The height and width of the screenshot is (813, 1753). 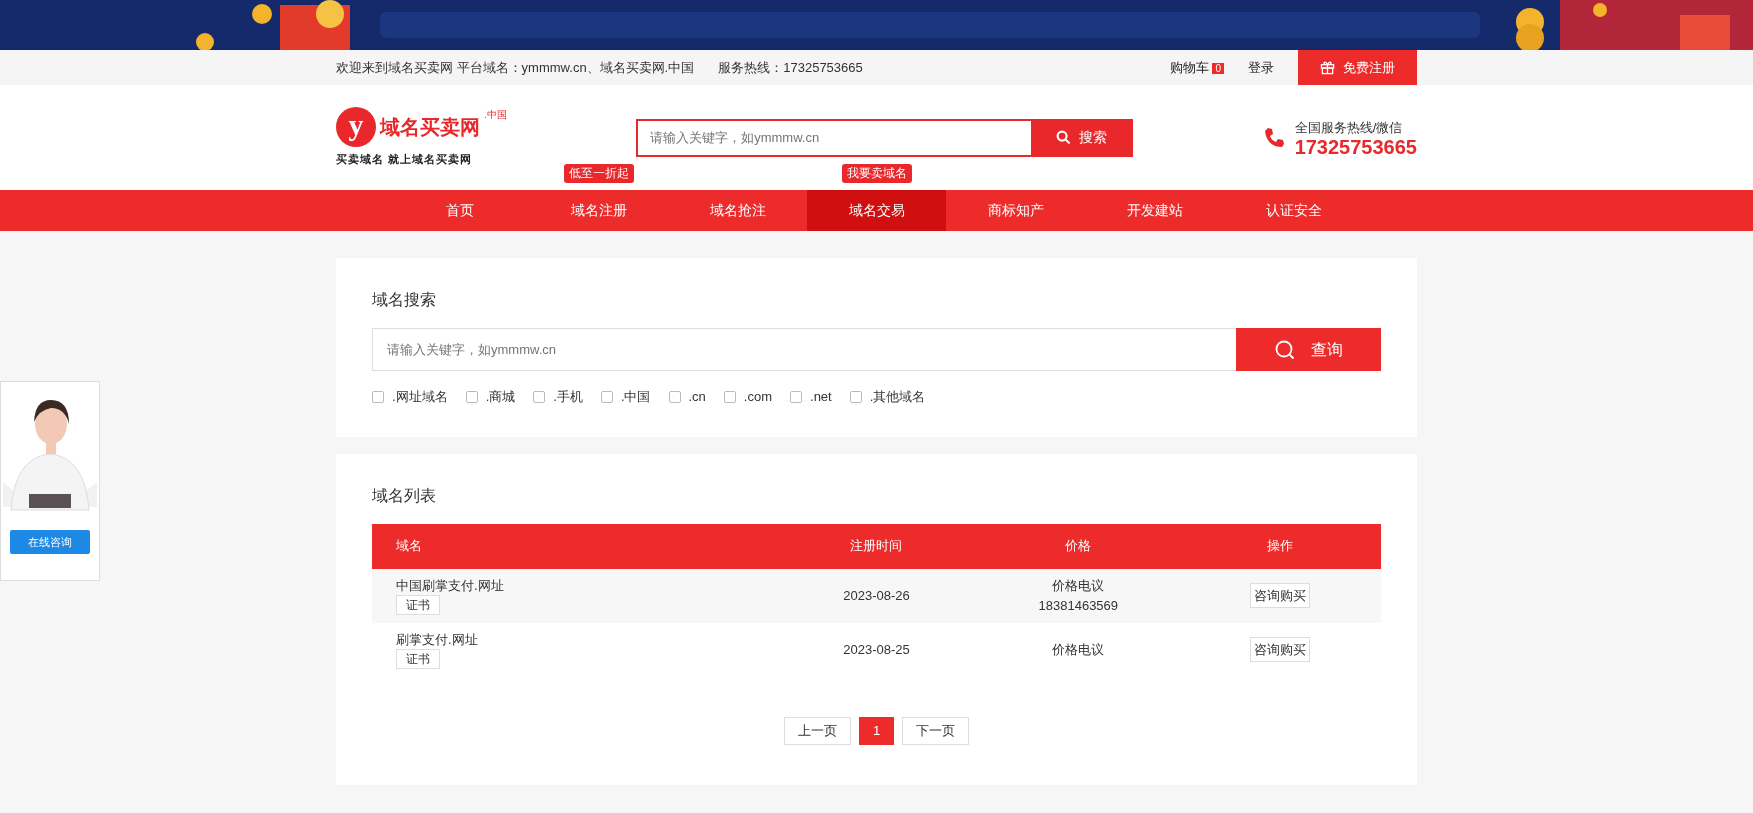 I want to click on panel-title: 域名搜索, so click(x=404, y=300).